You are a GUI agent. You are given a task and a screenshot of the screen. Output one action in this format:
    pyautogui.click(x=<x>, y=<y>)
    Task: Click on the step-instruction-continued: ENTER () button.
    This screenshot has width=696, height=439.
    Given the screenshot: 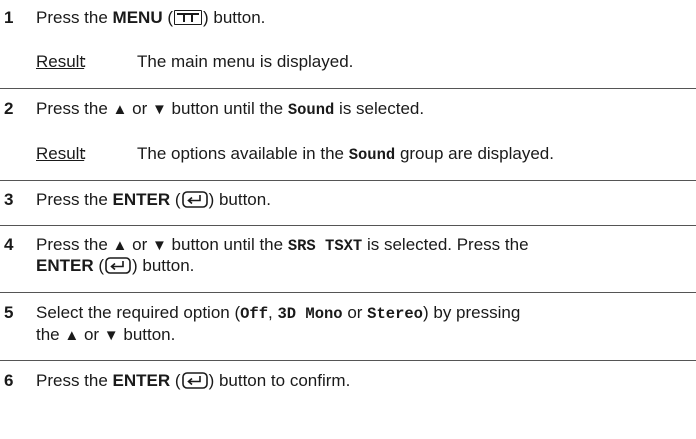 What is the action you would take?
    pyautogui.click(x=115, y=265)
    